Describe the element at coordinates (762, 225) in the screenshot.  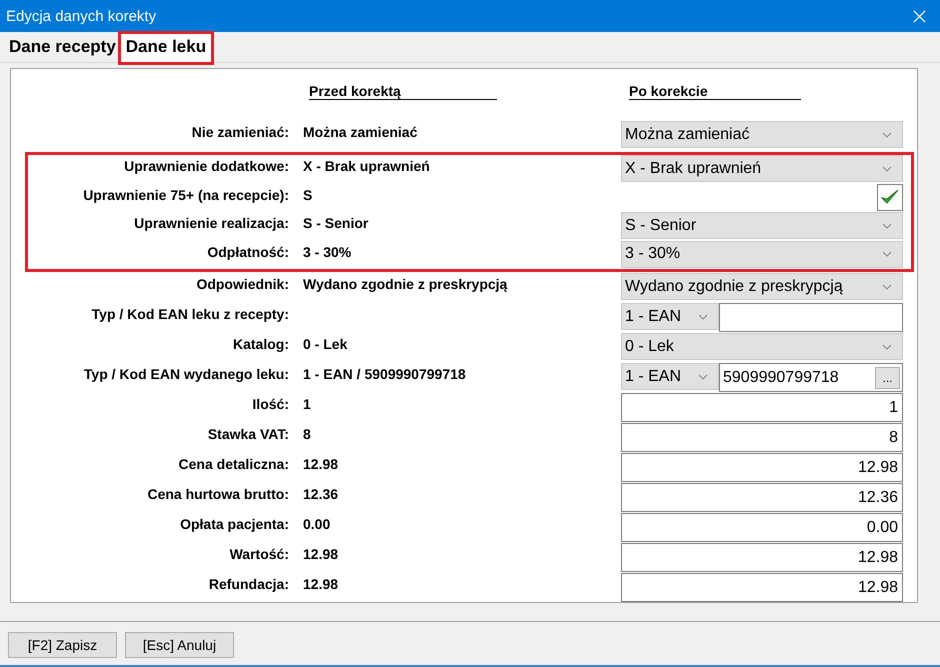
I see `dropdown: S - Senior` at that location.